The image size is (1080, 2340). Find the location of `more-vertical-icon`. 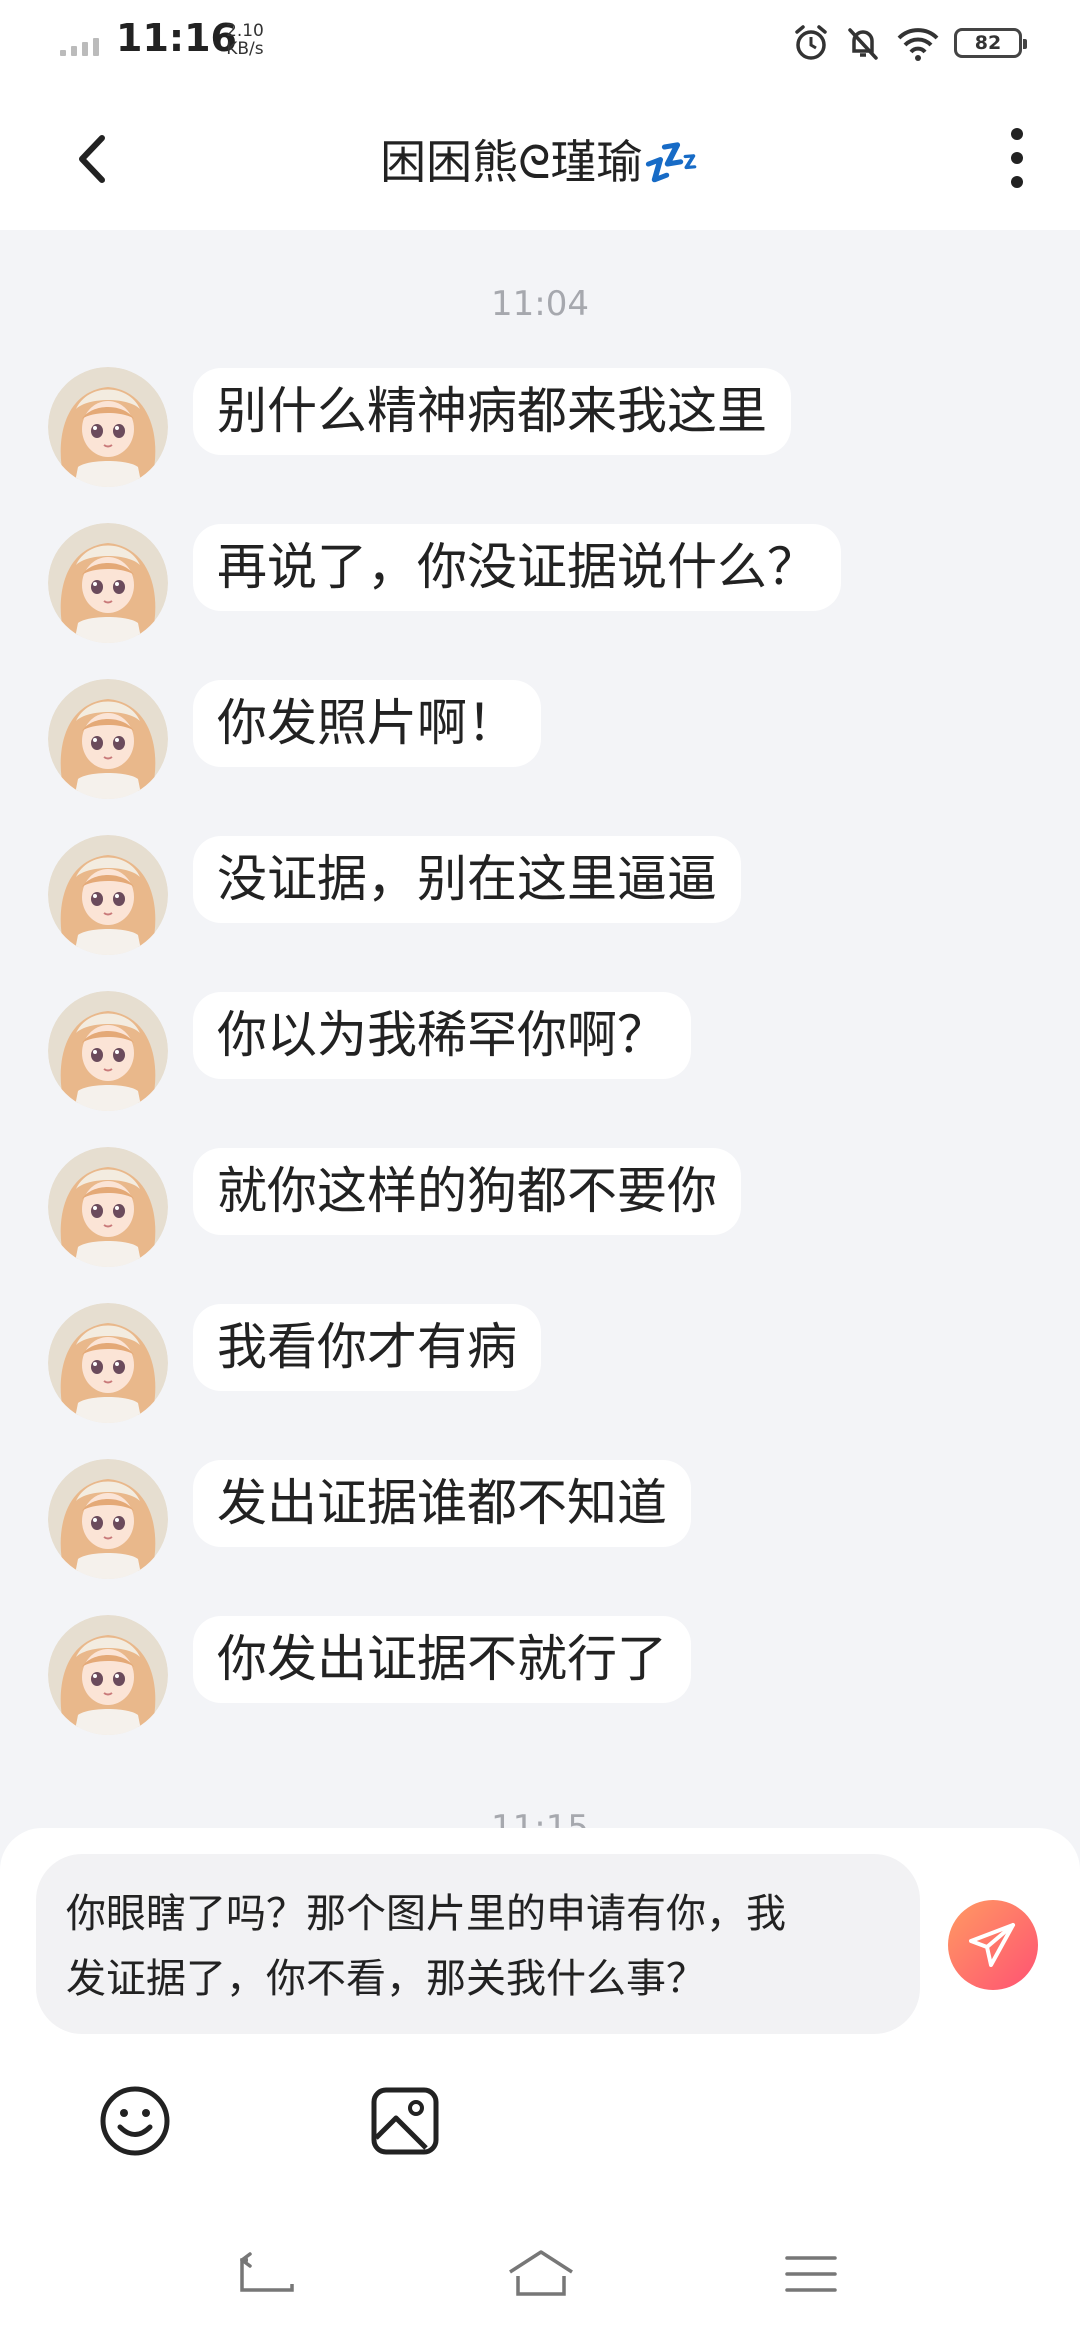

more-vertical-icon is located at coordinates (1017, 158).